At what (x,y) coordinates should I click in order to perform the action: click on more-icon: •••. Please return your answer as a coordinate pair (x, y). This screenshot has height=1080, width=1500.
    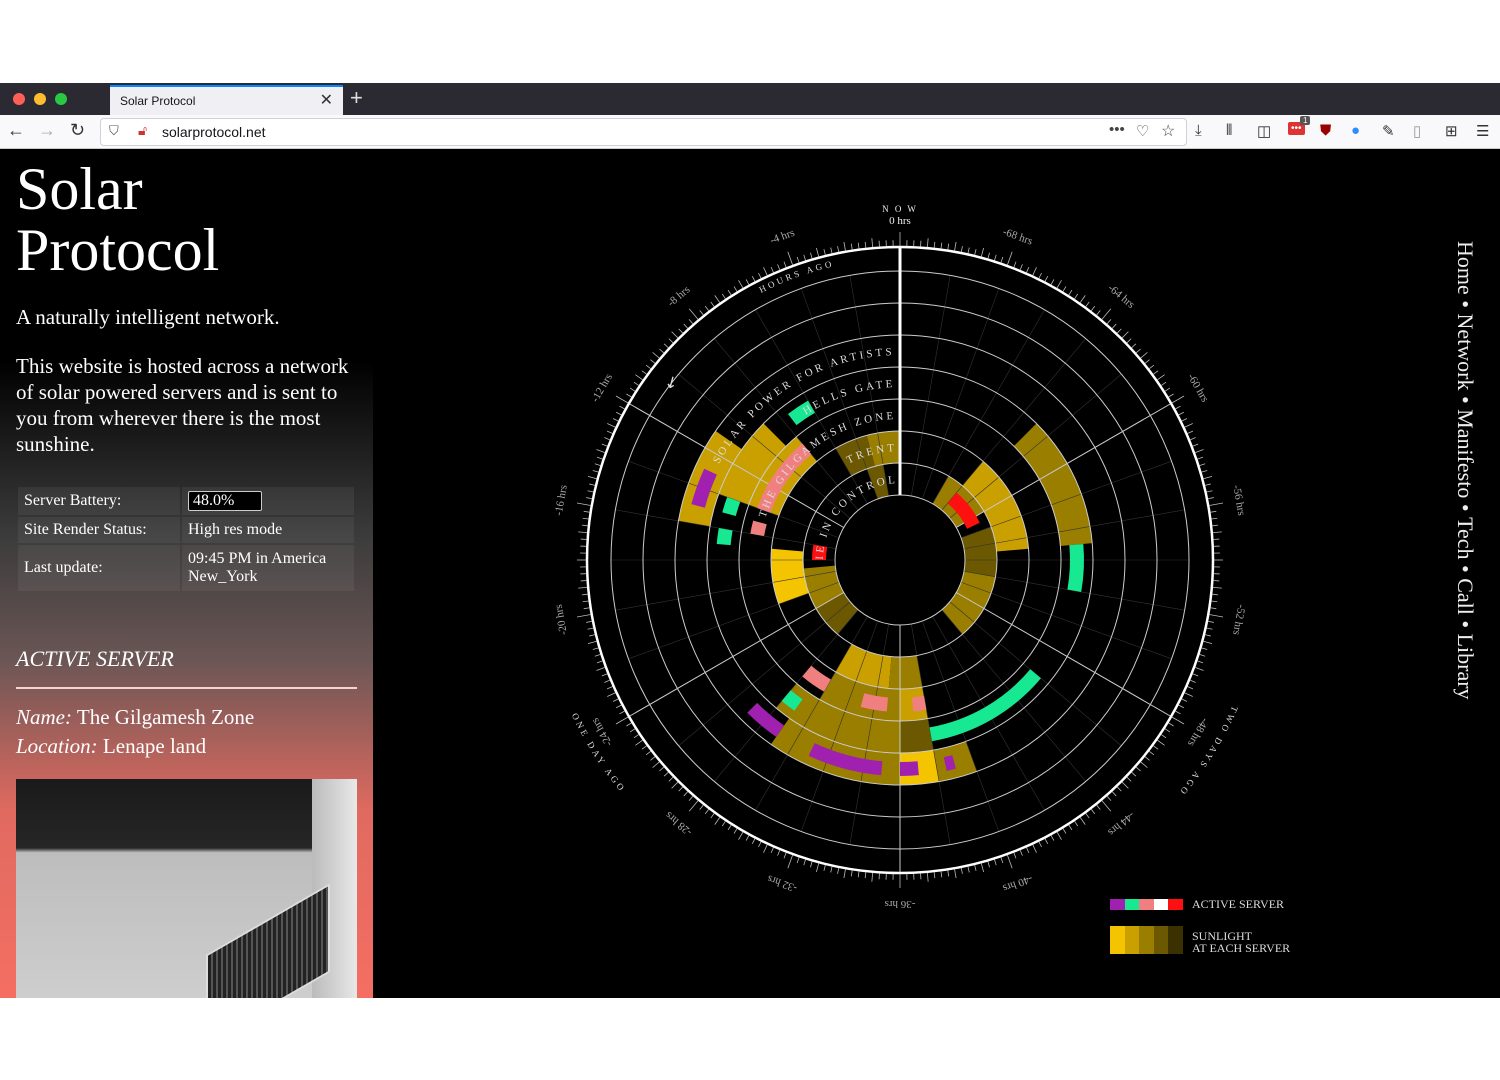
    Looking at the image, I should click on (1117, 129).